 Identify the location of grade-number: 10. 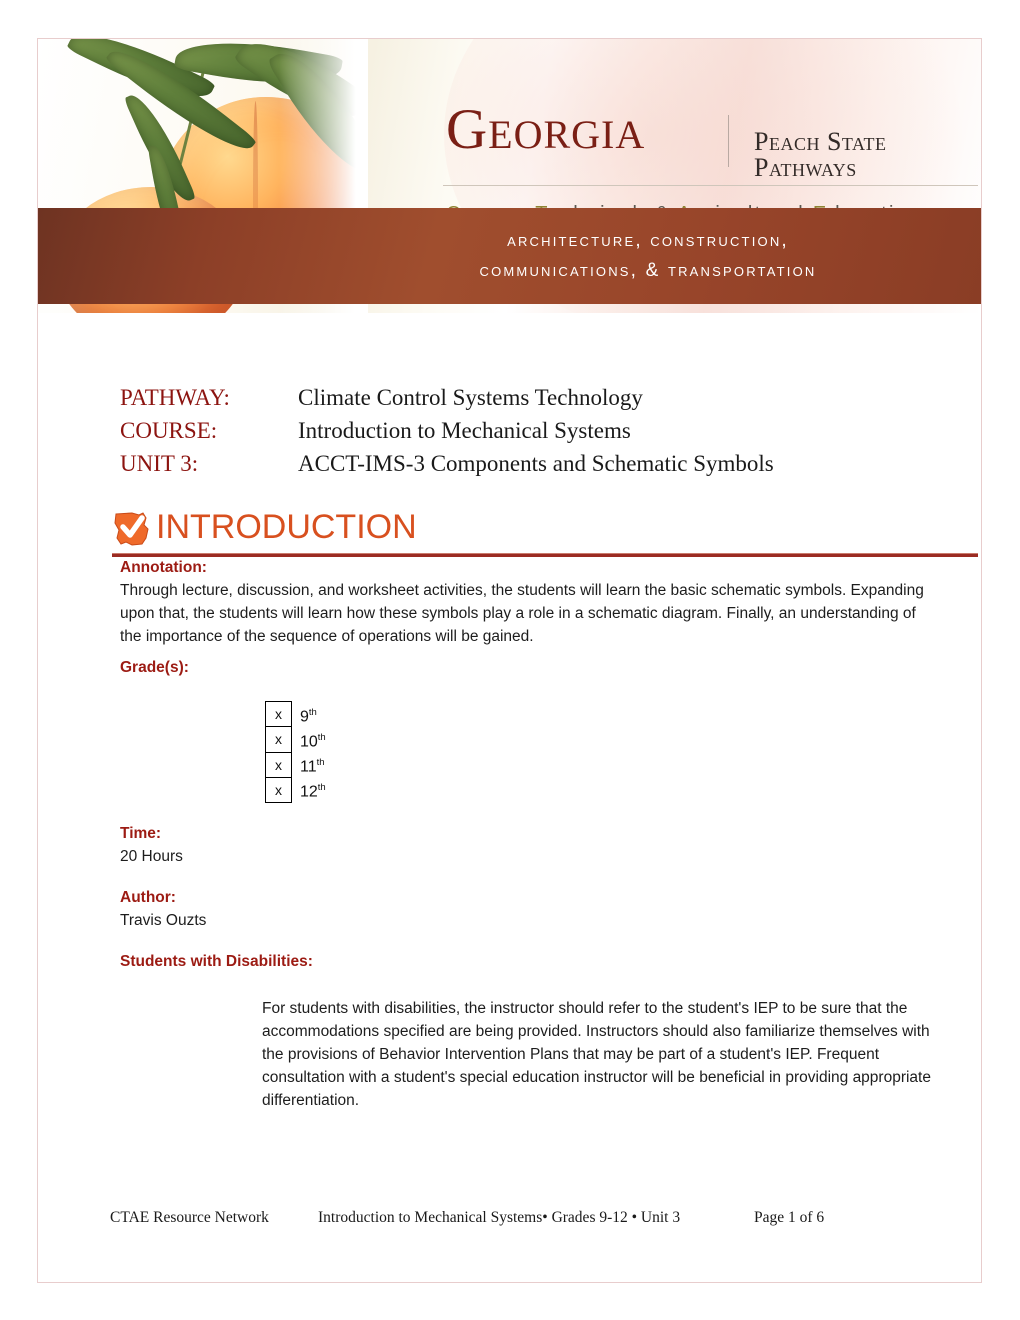
(309, 742).